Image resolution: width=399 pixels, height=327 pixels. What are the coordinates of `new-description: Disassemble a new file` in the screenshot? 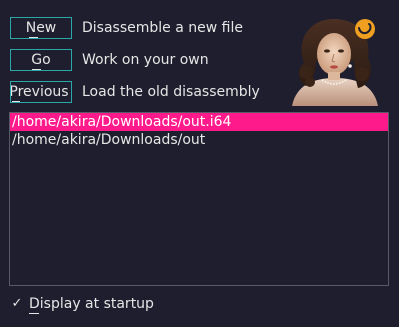 It's located at (162, 28).